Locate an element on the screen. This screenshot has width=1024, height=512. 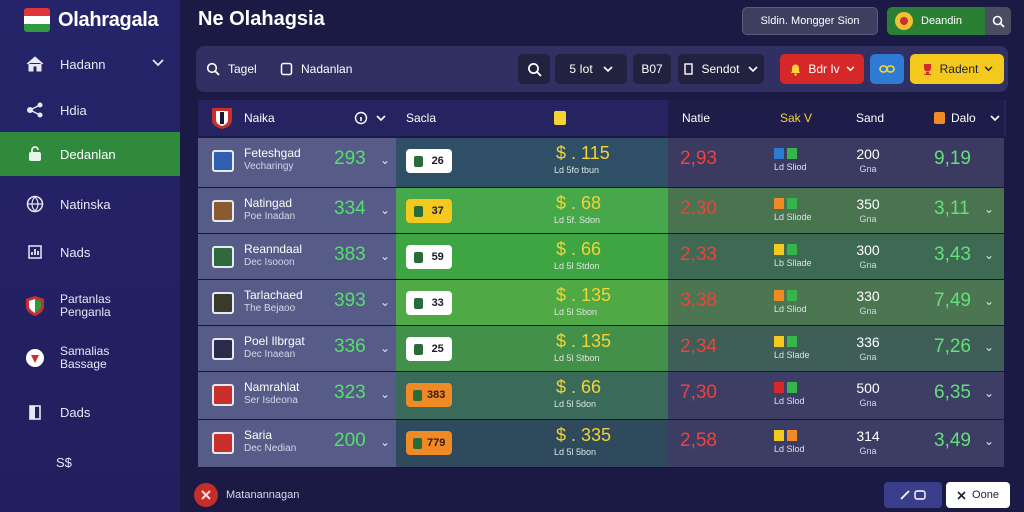
header-col2: Sacla is located at coordinates (421, 118).